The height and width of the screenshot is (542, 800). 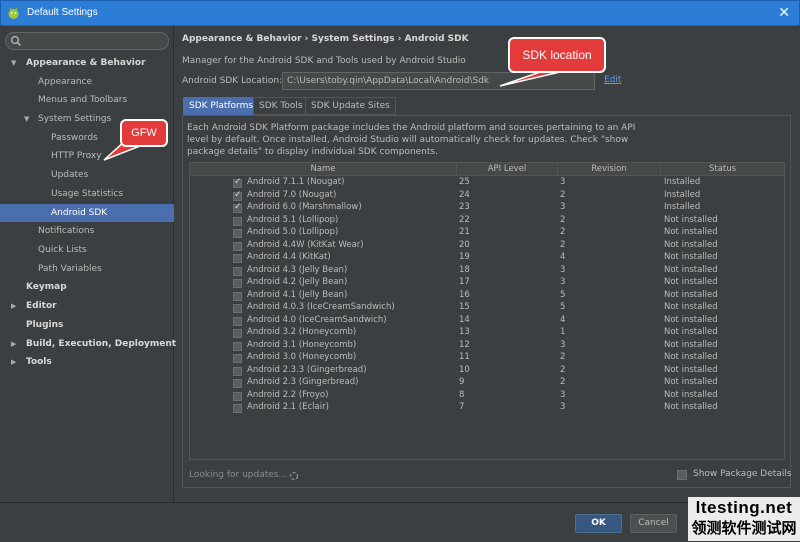 I want to click on table-row: Android 2.1 (Eclair) 7 3 Not installed, so click(x=487, y=408).